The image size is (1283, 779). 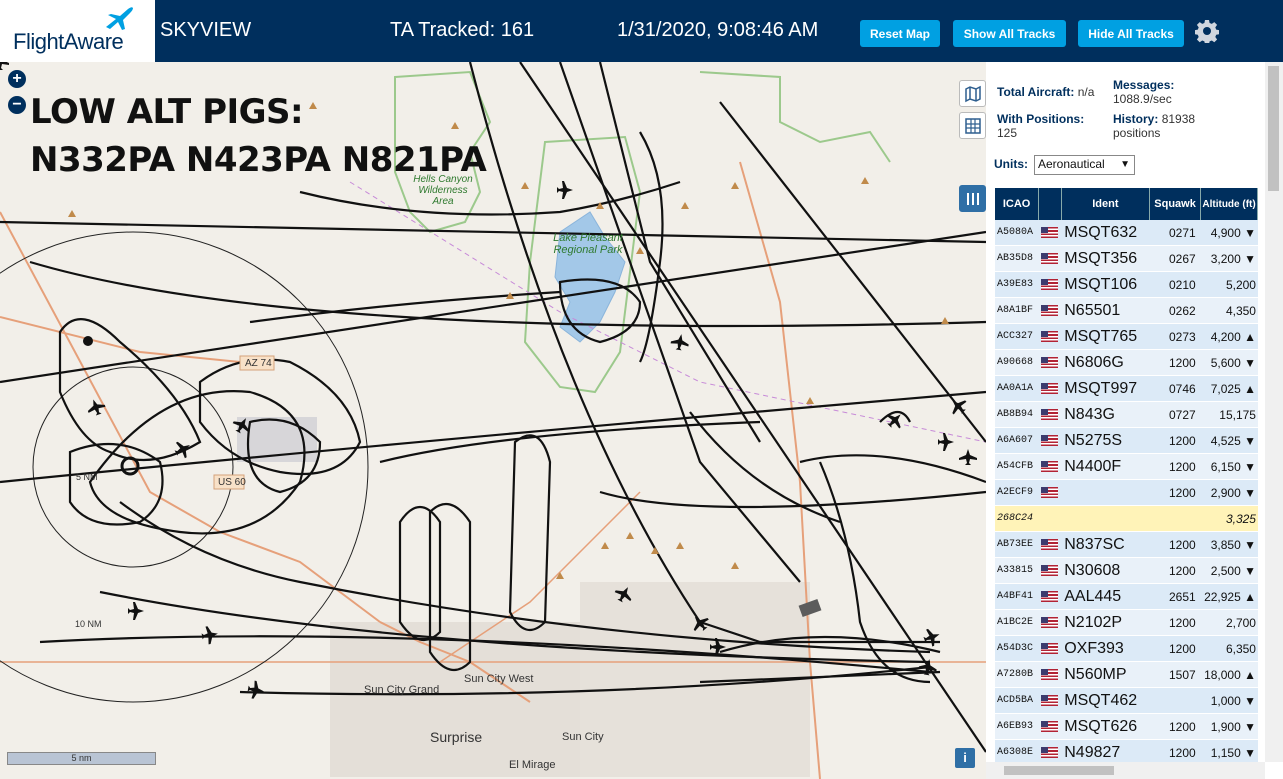 What do you see at coordinates (1142, 99) in the screenshot?
I see `messages-value: 1088.9/sec` at bounding box center [1142, 99].